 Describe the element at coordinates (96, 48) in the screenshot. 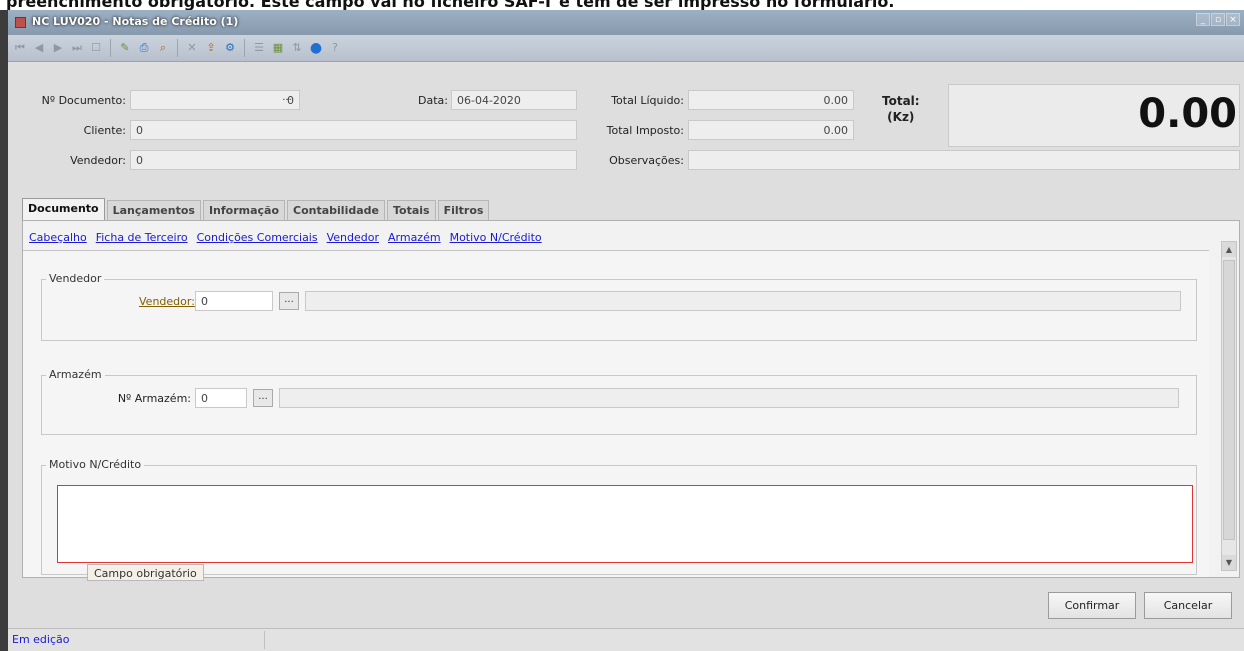

I see `new-icon: ☐` at that location.